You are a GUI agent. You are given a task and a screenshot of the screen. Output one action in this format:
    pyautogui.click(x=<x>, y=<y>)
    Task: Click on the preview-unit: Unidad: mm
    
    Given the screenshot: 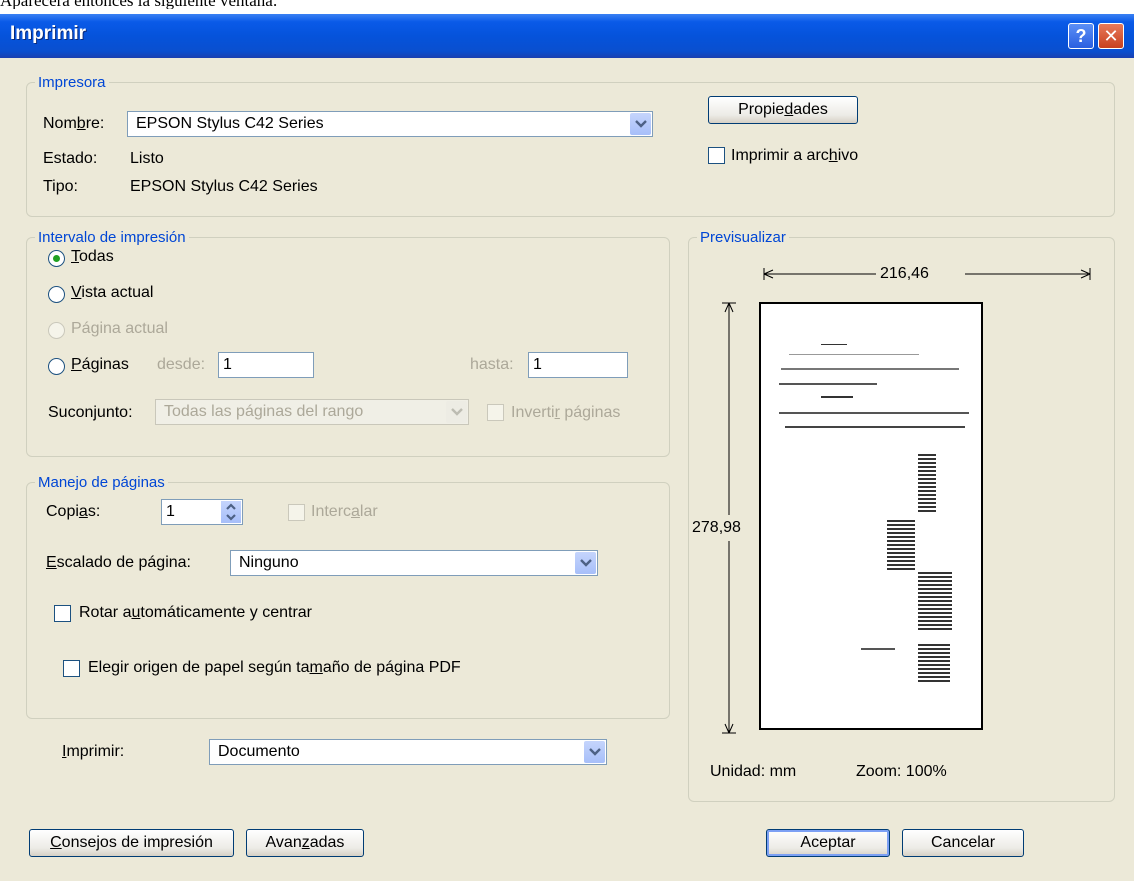 What is the action you would take?
    pyautogui.click(x=753, y=771)
    